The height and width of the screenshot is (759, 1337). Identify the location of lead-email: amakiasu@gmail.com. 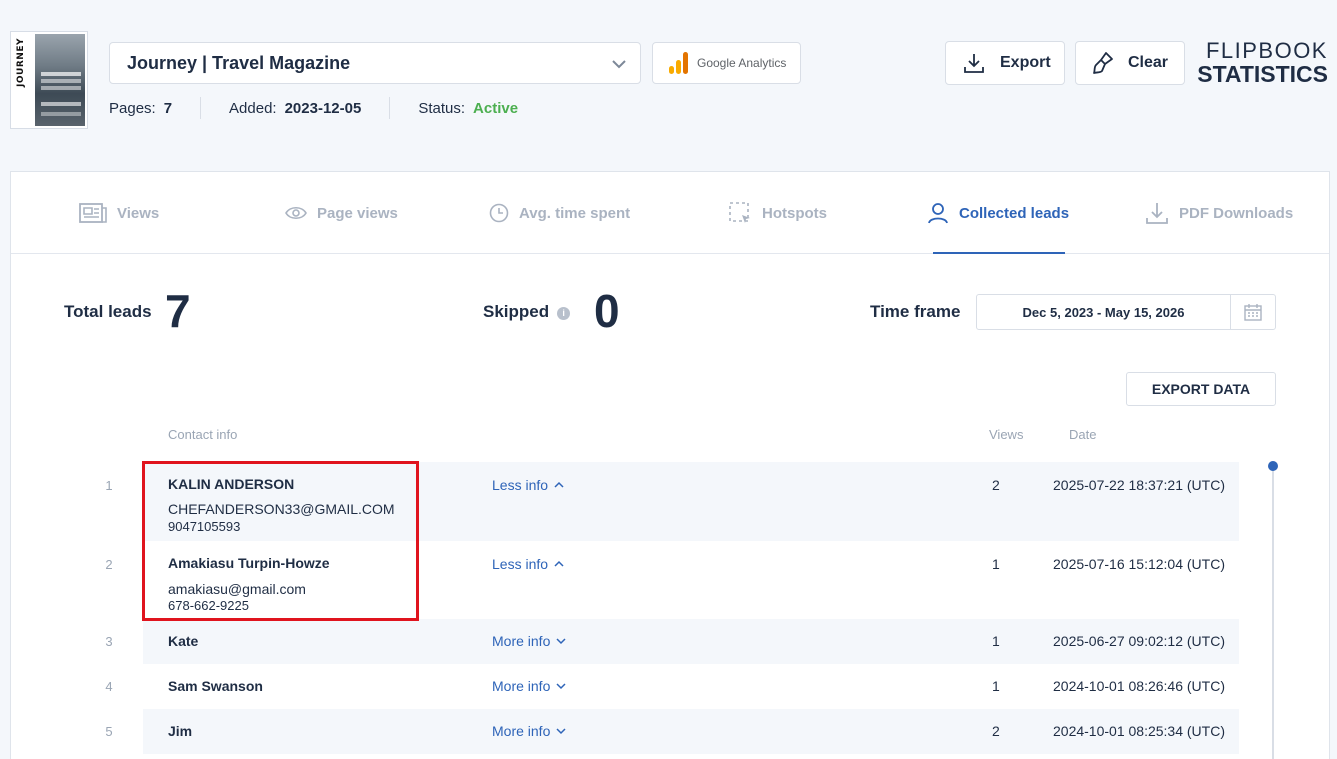
(237, 589).